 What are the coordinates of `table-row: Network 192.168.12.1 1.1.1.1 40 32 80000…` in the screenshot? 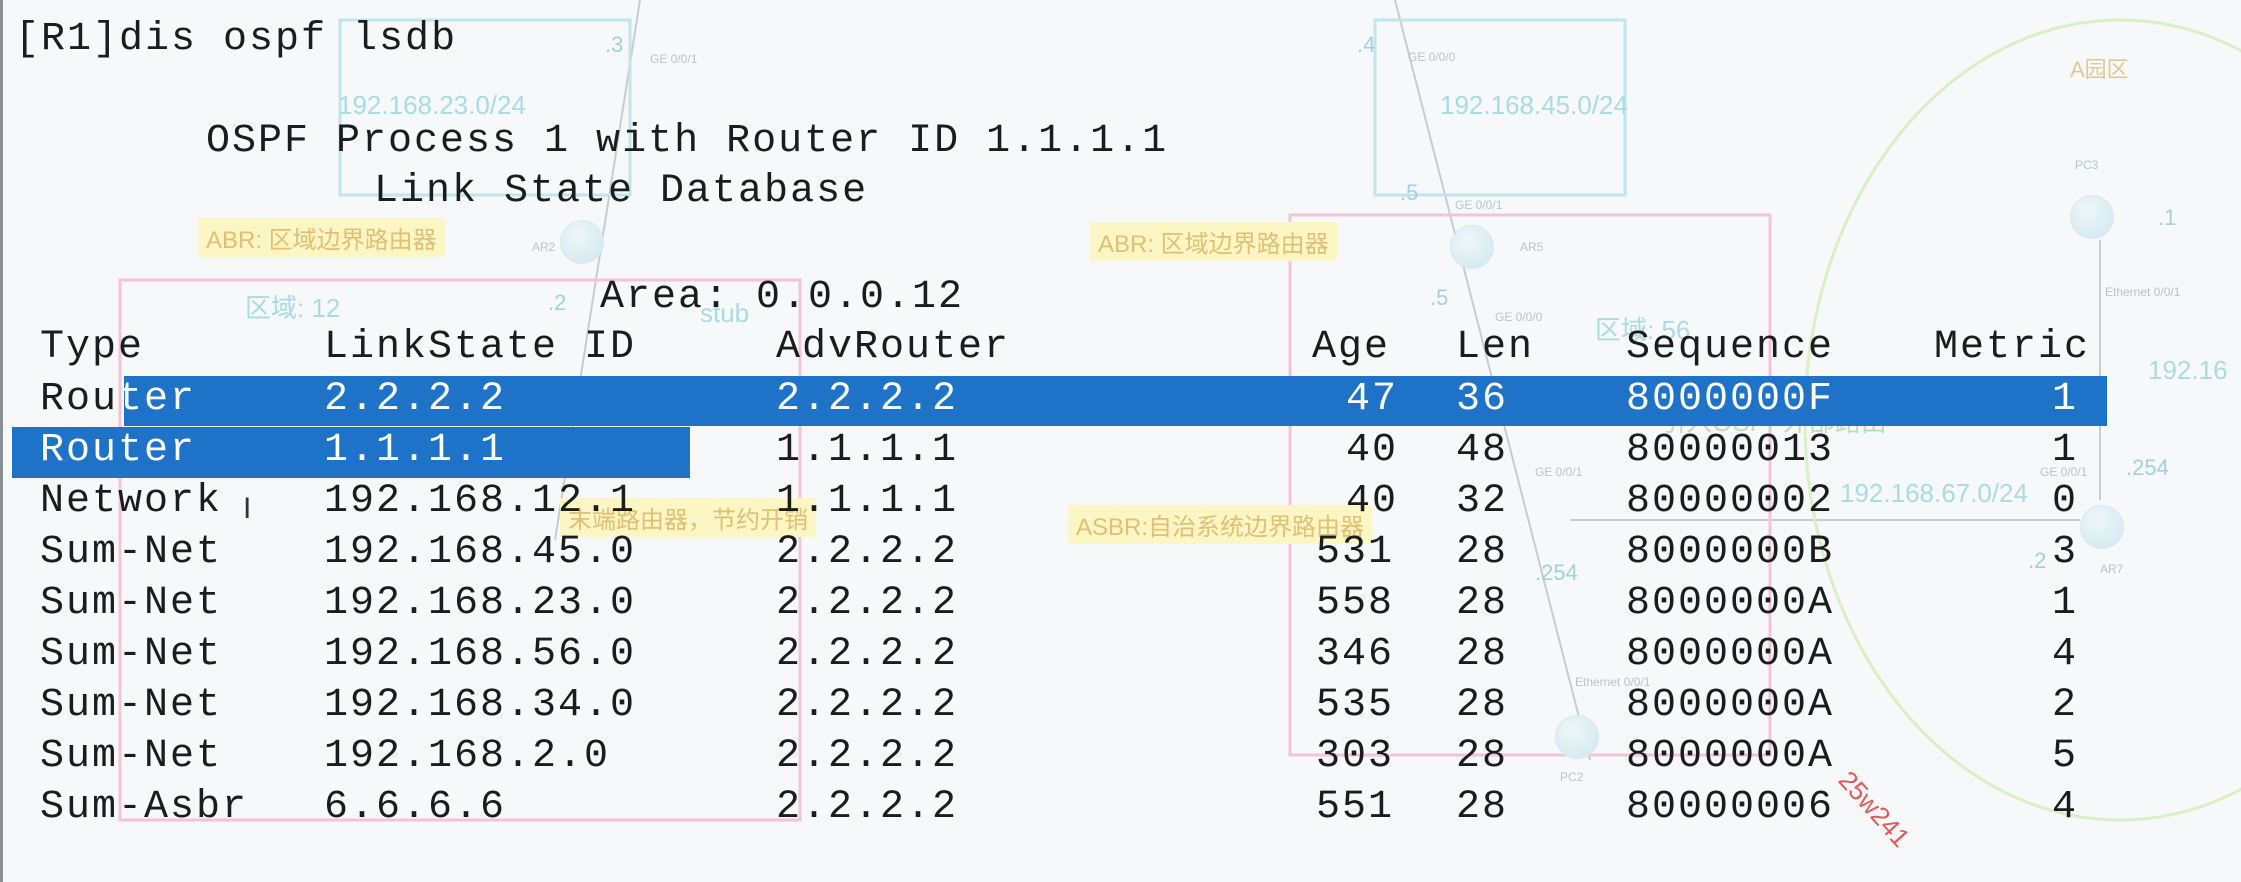 It's located at (1120, 501).